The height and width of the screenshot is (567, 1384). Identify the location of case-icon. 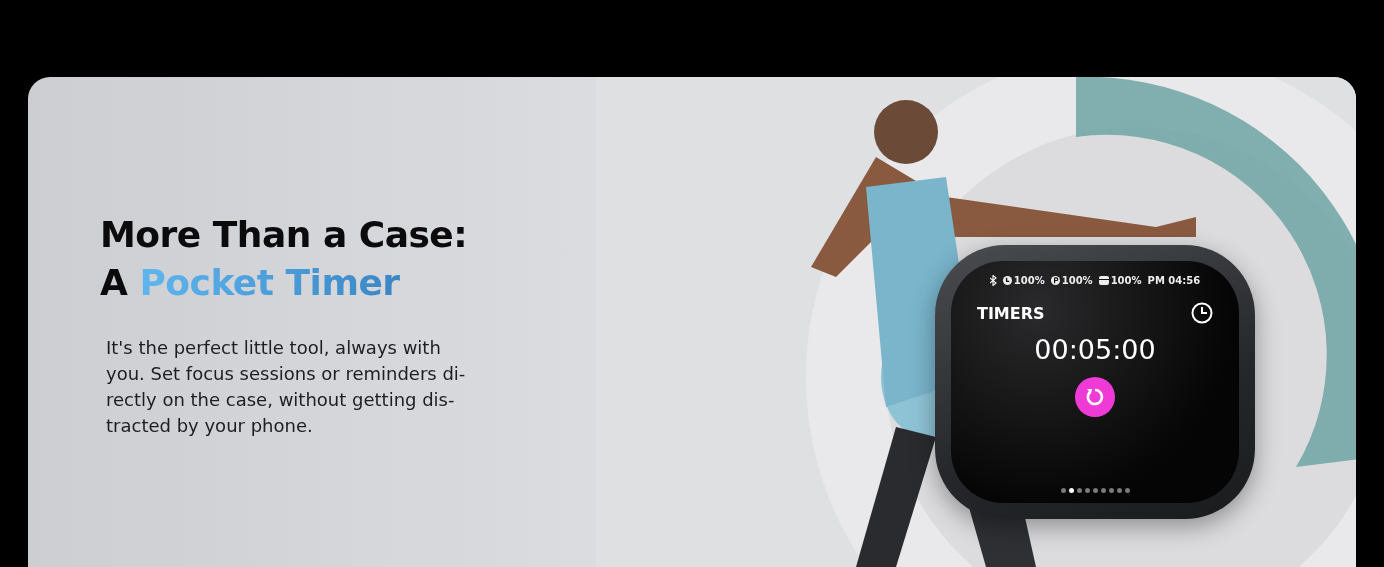
(1103, 280).